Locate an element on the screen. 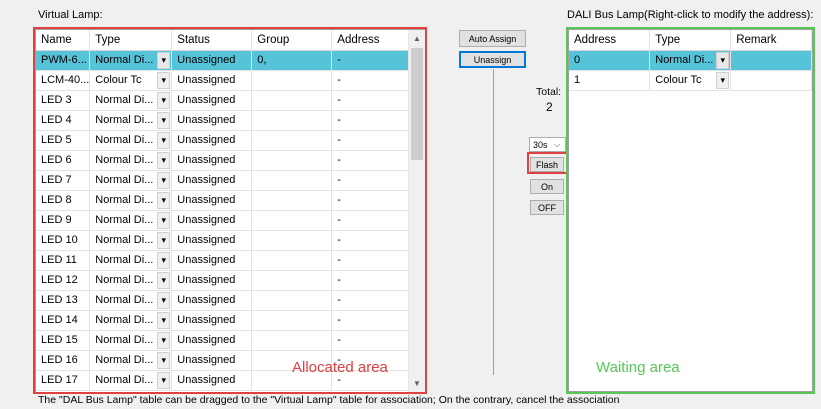 Image resolution: width=821 pixels, height=409 pixels. virtual-lamp-label: Virtual Lamp: is located at coordinates (70, 15).